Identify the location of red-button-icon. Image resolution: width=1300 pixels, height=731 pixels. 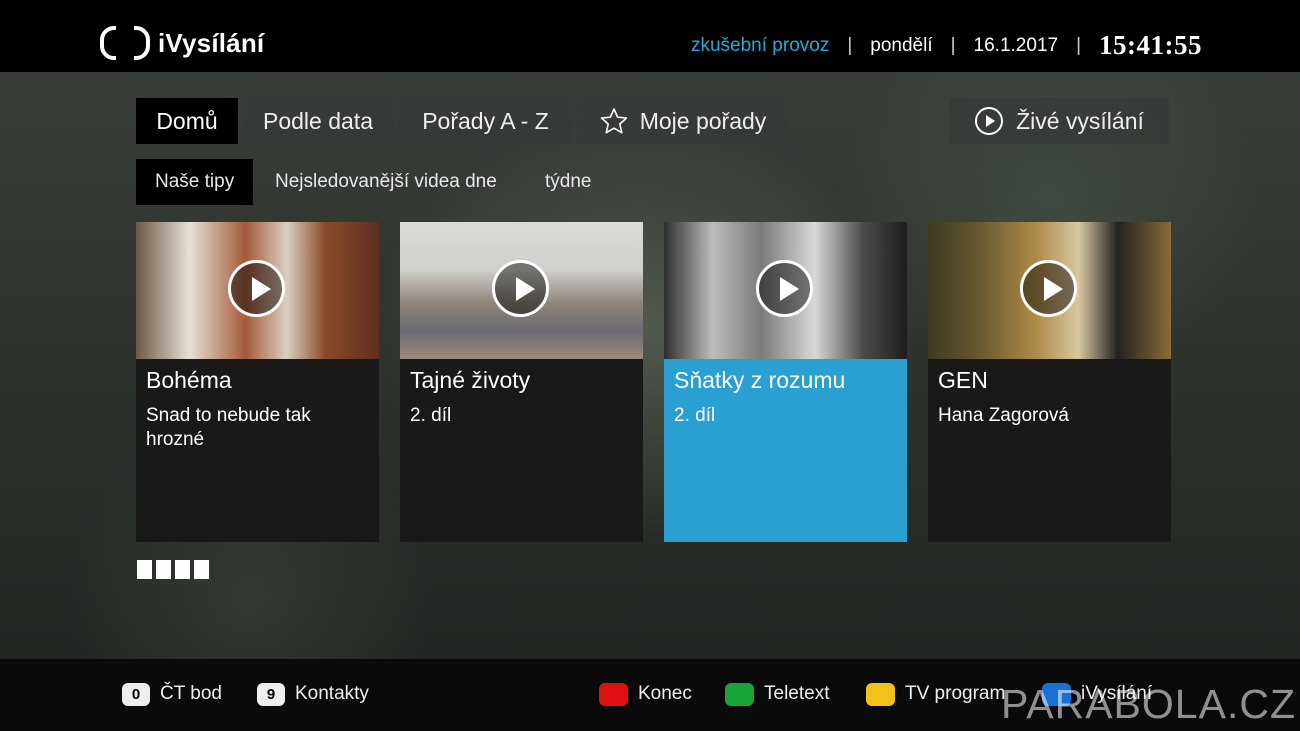
(613, 694).